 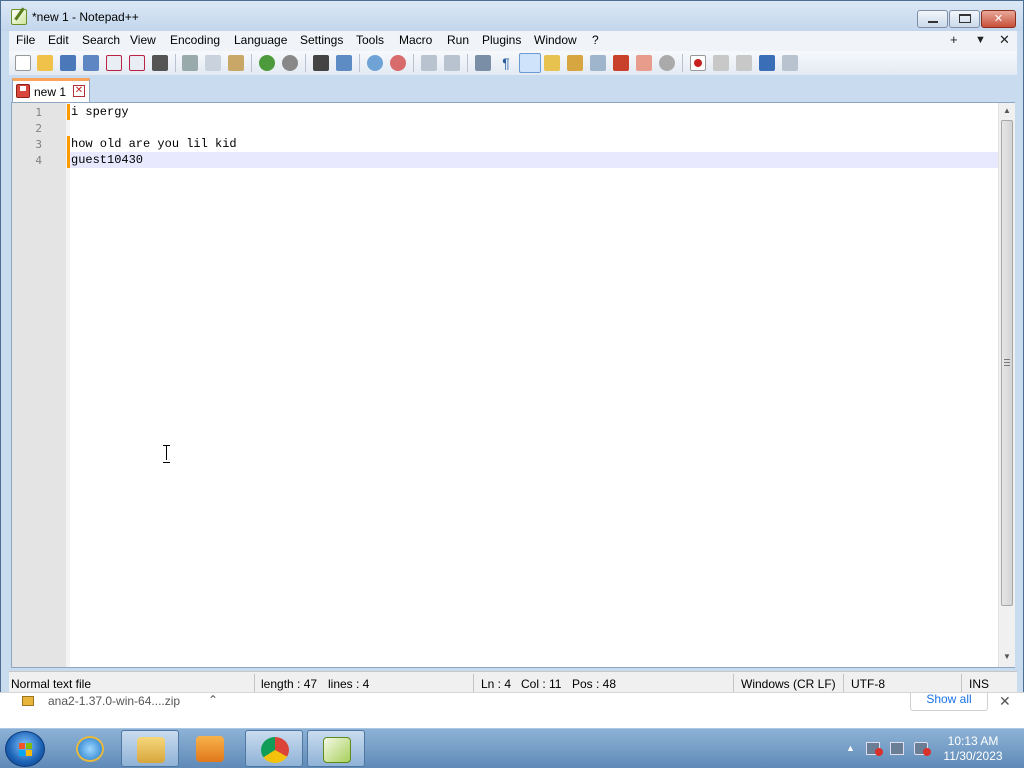 What do you see at coordinates (28, 701) in the screenshot?
I see `zip-file-icon` at bounding box center [28, 701].